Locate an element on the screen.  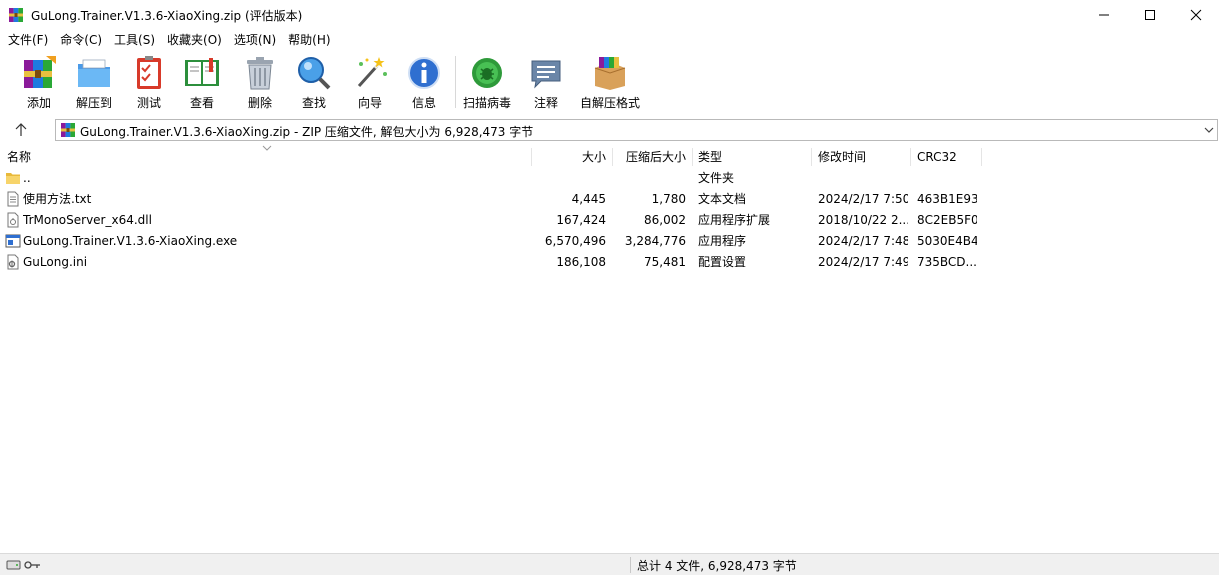
file-name: 使用方法.txt is located at coordinates (57, 199).